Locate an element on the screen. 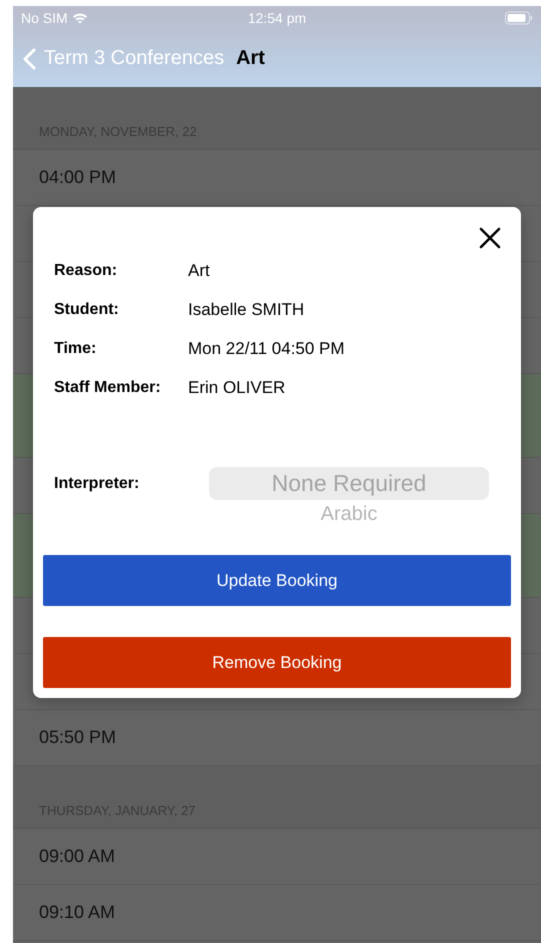  slot-time: 05:50 PM is located at coordinates (77, 737).